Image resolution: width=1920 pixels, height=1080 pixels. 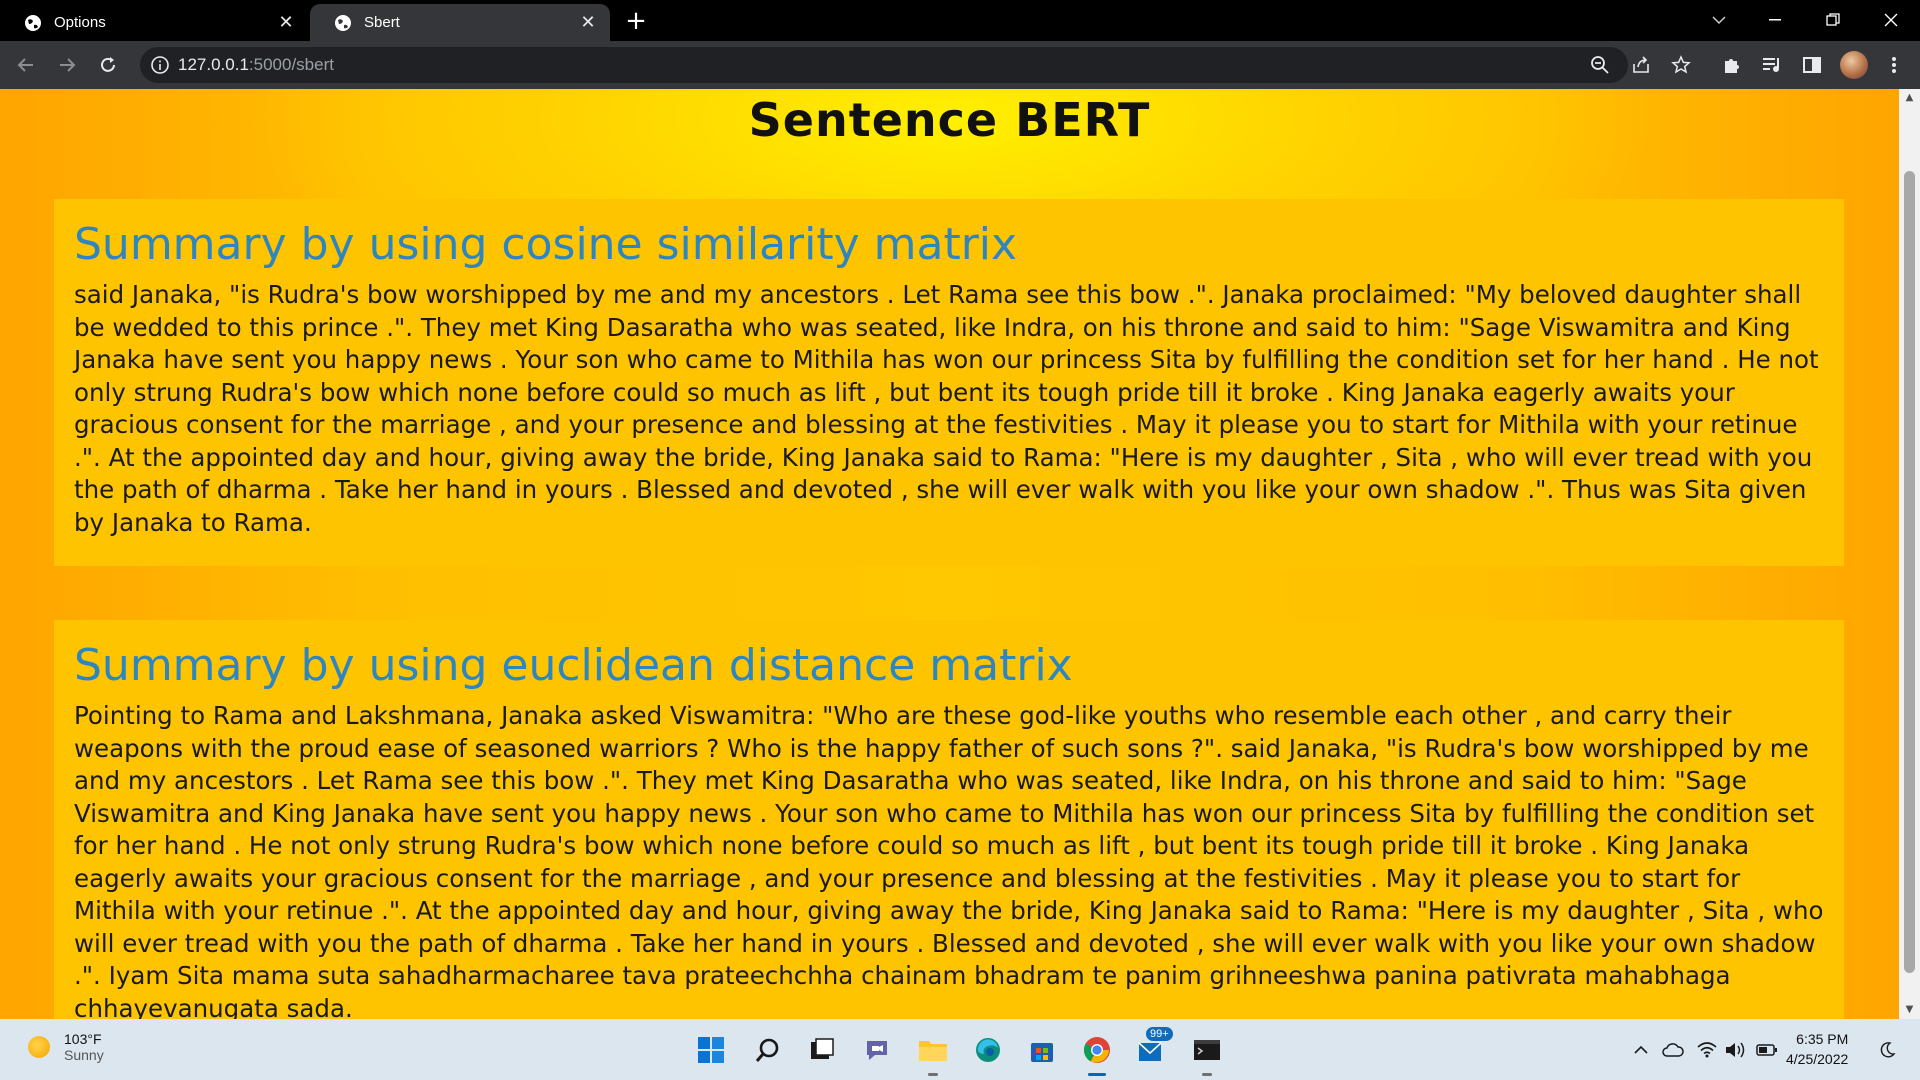 I want to click on share-icon, so click(x=1641, y=65).